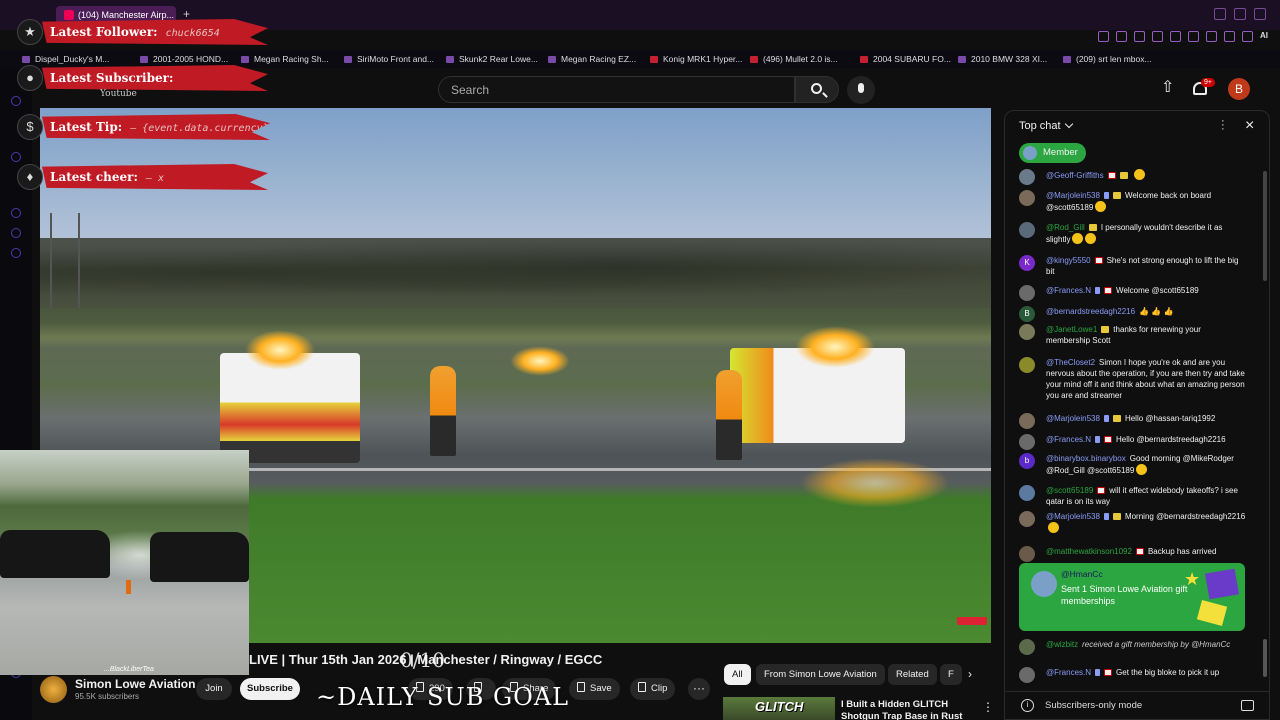 The image size is (1280, 720). I want to click on chat-author: @matthewatkinson1092, so click(1089, 551).